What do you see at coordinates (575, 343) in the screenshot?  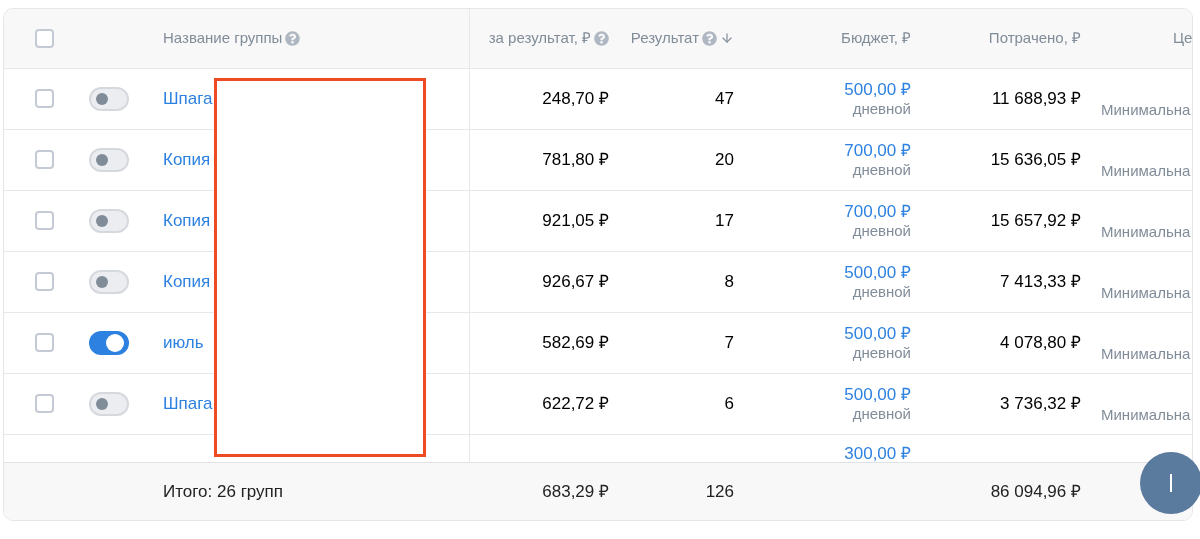 I see `cost-cell: 582,69 ₽` at bounding box center [575, 343].